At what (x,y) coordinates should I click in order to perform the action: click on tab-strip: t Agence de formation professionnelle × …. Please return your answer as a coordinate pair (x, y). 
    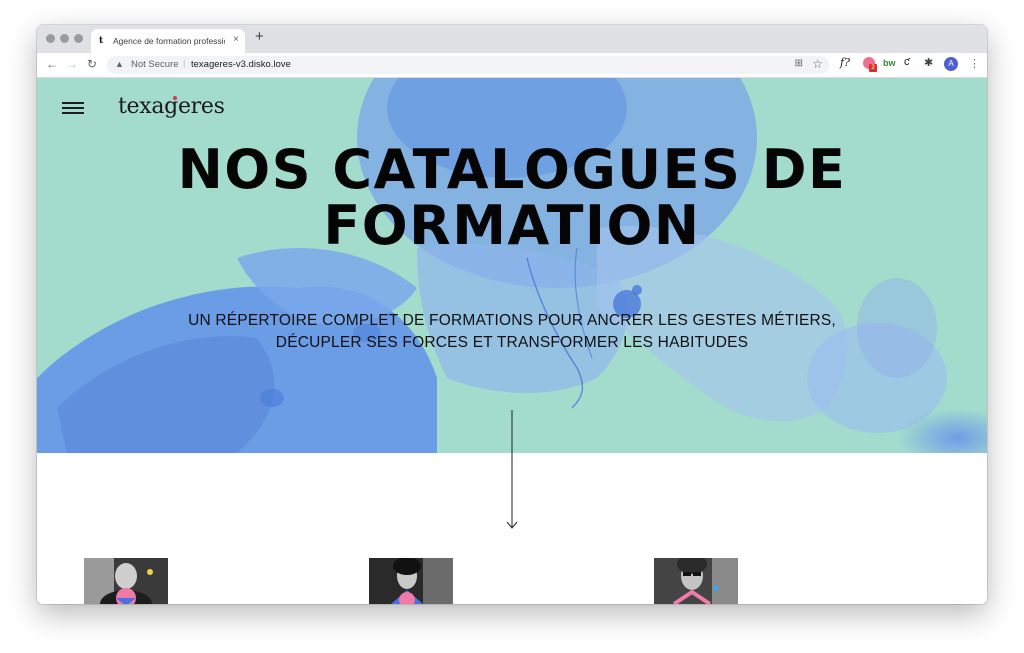
    Looking at the image, I should click on (512, 39).